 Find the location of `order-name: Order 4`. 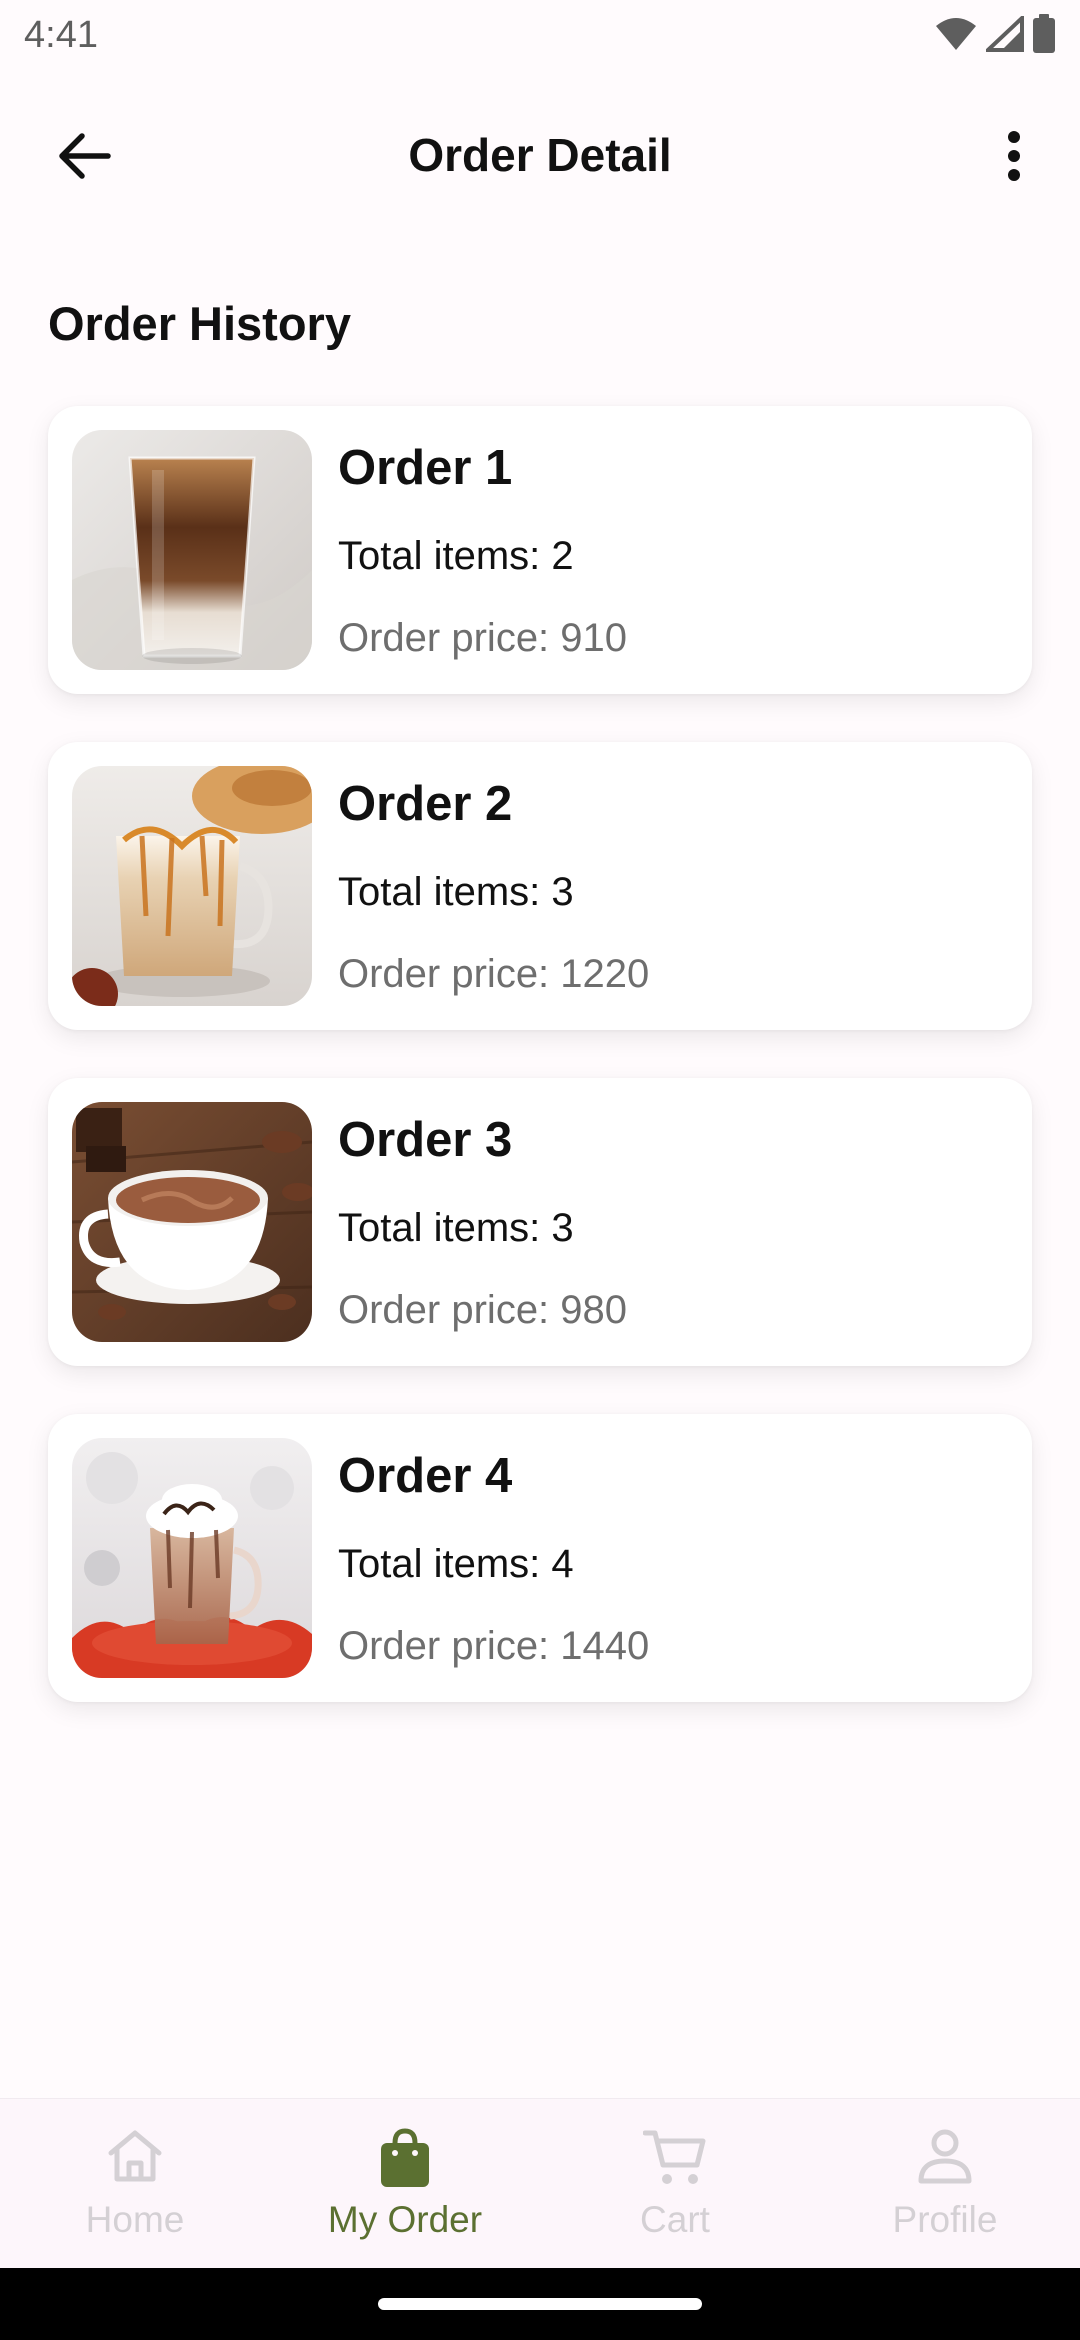

order-name: Order 4 is located at coordinates (425, 1476).